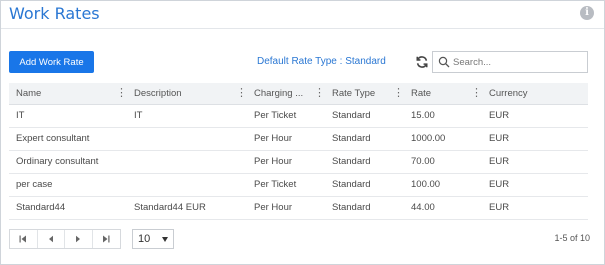 The height and width of the screenshot is (265, 605). I want to click on cell-description: IT, so click(187, 116).